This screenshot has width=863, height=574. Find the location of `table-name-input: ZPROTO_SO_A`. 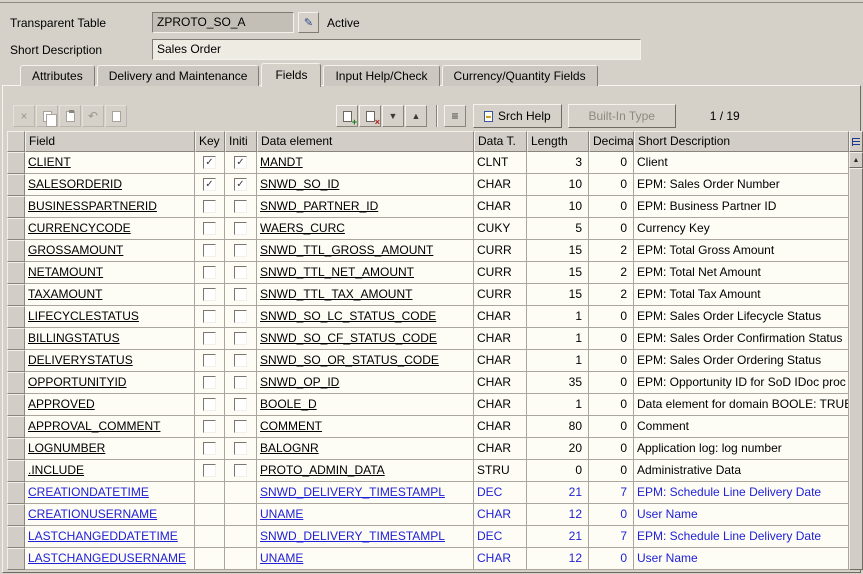

table-name-input: ZPROTO_SO_A is located at coordinates (223, 22).